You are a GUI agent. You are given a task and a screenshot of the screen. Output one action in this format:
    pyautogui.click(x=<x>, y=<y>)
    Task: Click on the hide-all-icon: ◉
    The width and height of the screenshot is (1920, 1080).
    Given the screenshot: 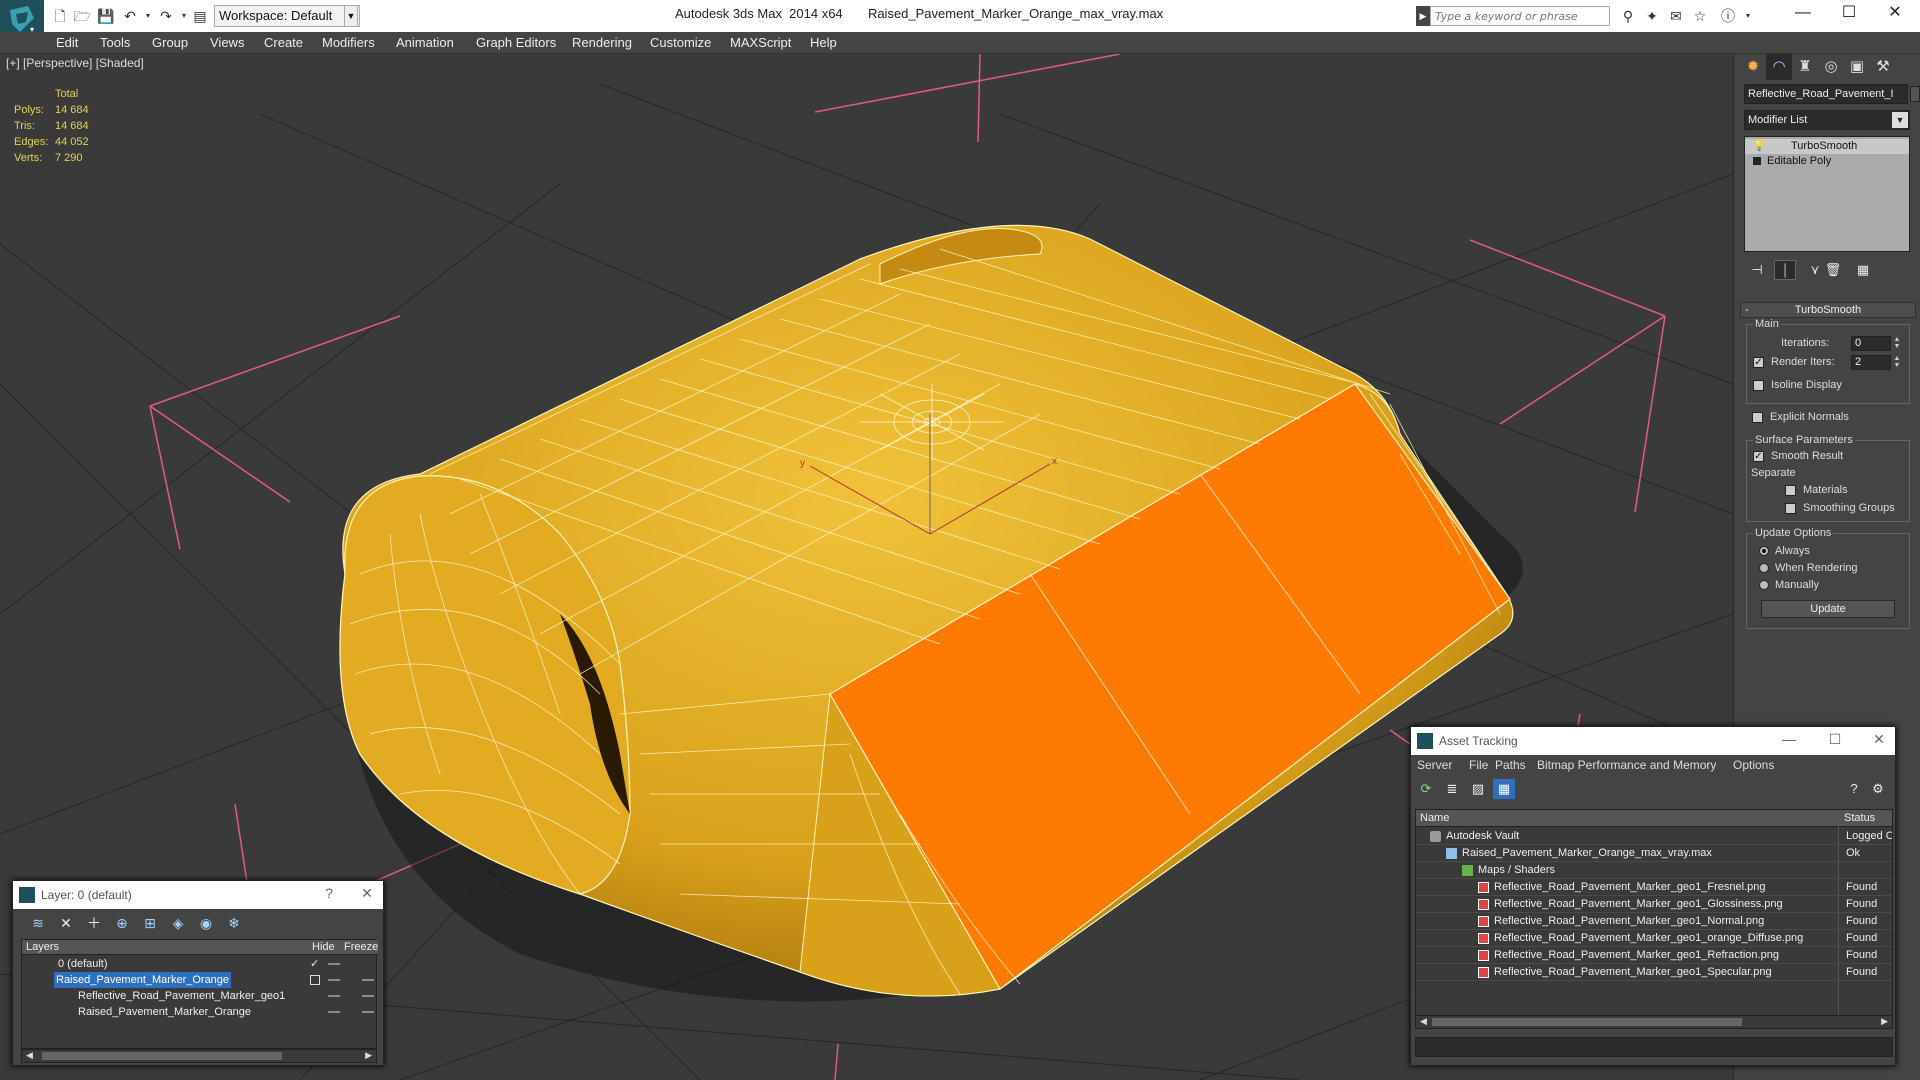 What is the action you would take?
    pyautogui.click(x=206, y=923)
    